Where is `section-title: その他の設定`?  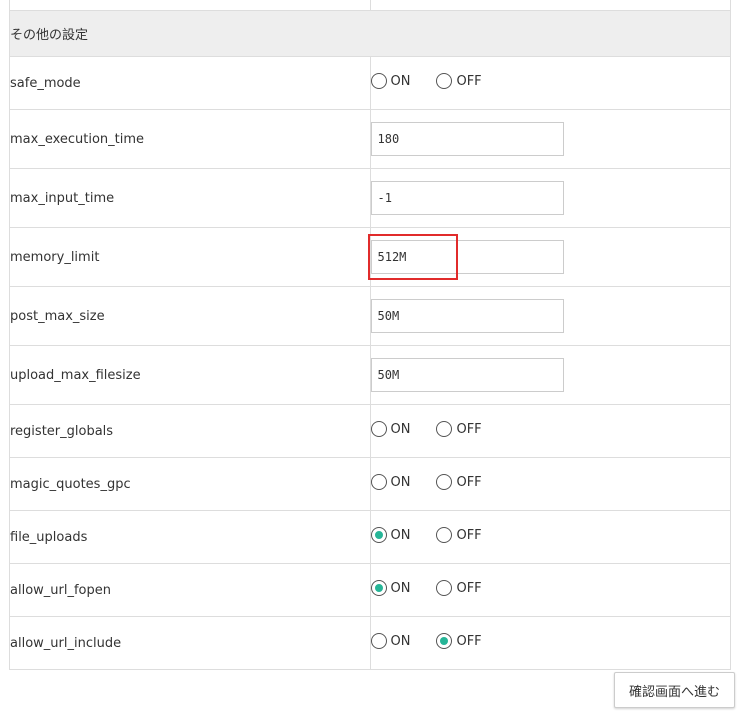 section-title: その他の設定 is located at coordinates (370, 33).